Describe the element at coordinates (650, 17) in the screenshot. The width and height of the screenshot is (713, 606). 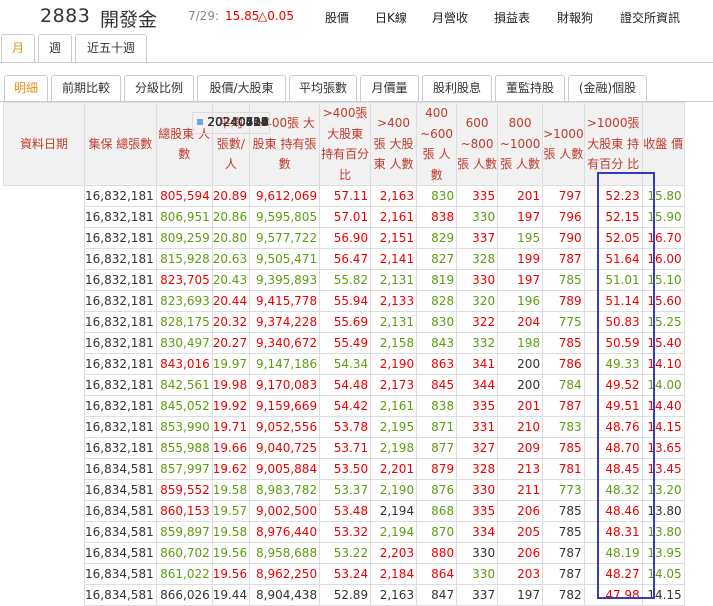
I see `nav-twse-info: 證交所資訊` at that location.